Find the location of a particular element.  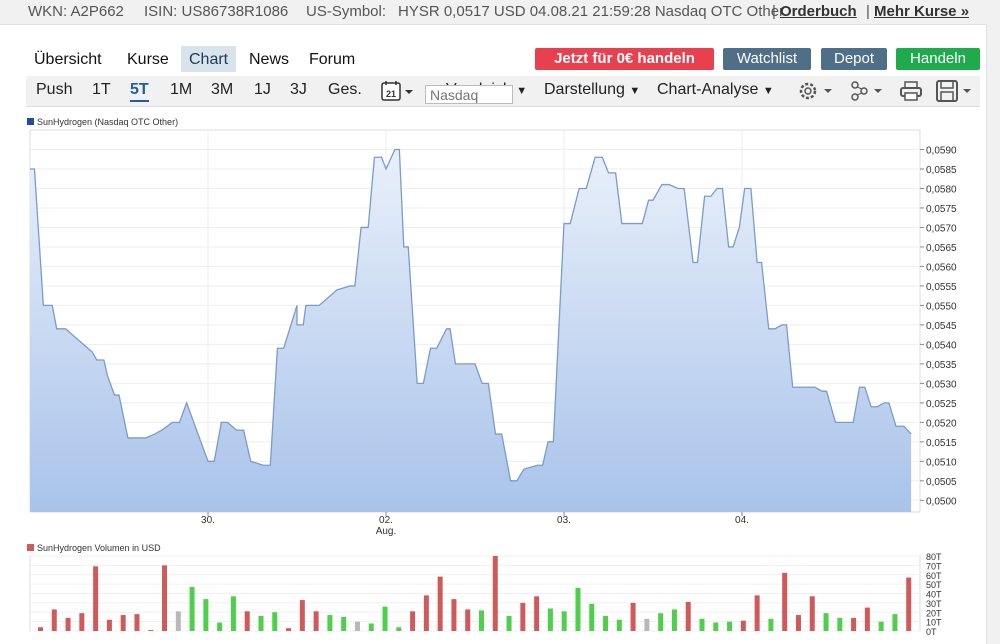

volume-y-tick-label: 70T is located at coordinates (934, 566).